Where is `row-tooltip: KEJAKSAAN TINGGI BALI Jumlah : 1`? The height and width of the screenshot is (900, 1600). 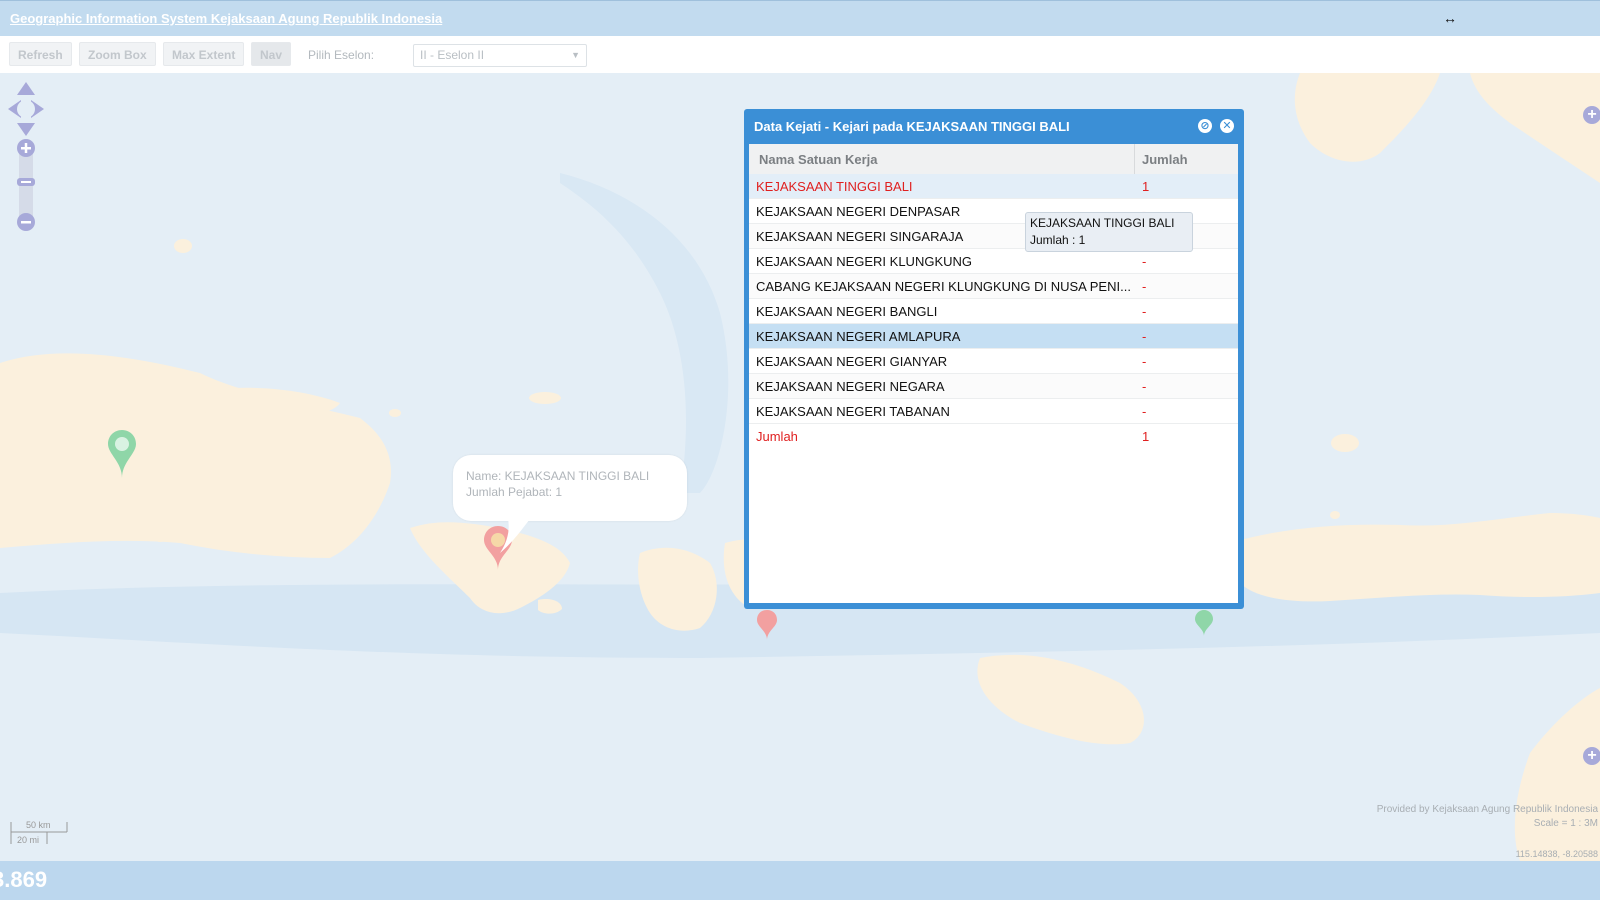
row-tooltip: KEJAKSAAN TINGGI BALI Jumlah : 1 is located at coordinates (1109, 232).